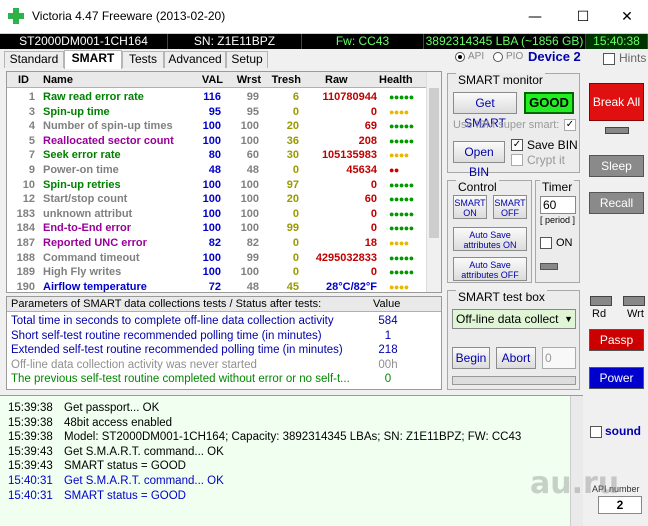 The height and width of the screenshot is (526, 648). Describe the element at coordinates (370, 243) in the screenshot. I see `cell-raw: 18` at that location.